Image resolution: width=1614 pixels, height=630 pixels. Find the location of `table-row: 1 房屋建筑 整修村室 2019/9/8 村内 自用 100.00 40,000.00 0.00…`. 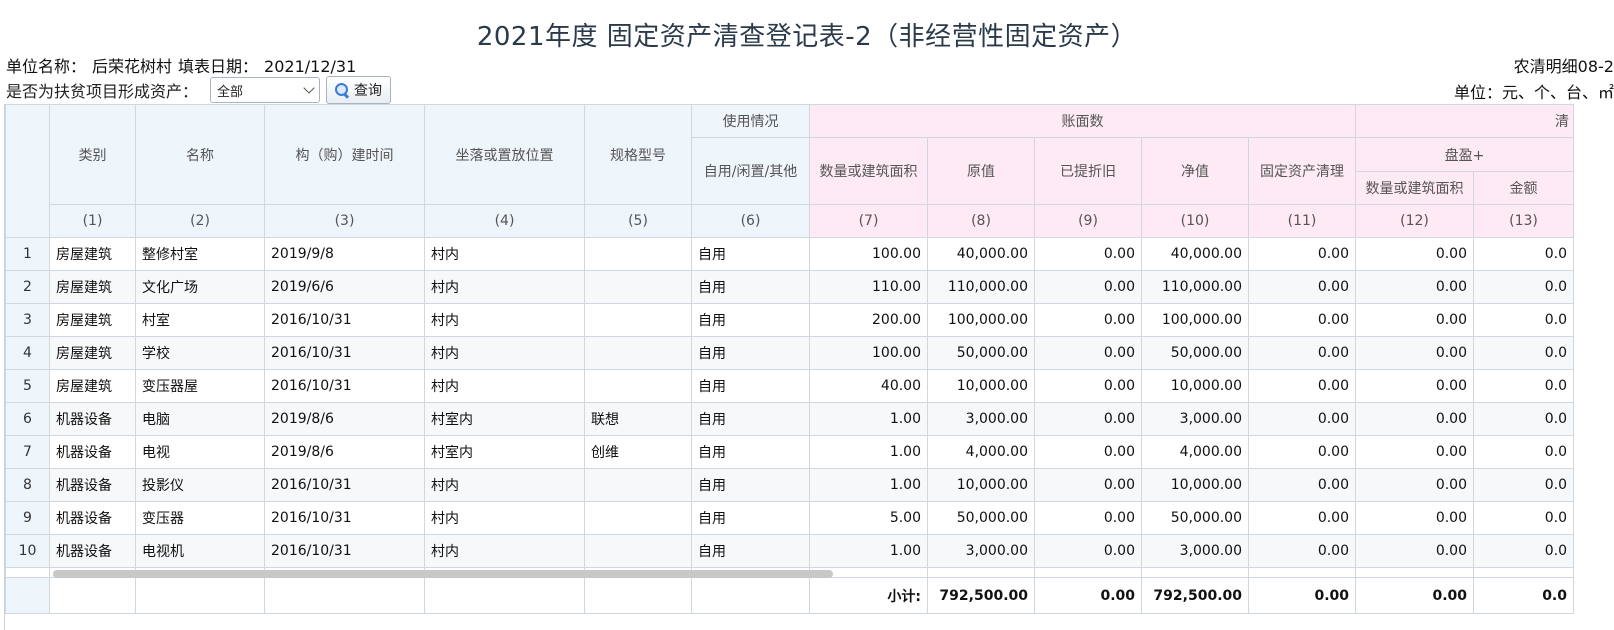

table-row: 1 房屋建筑 整修村室 2019/9/8 村内 自用 100.00 40,000.00 0.00… is located at coordinates (789, 254).